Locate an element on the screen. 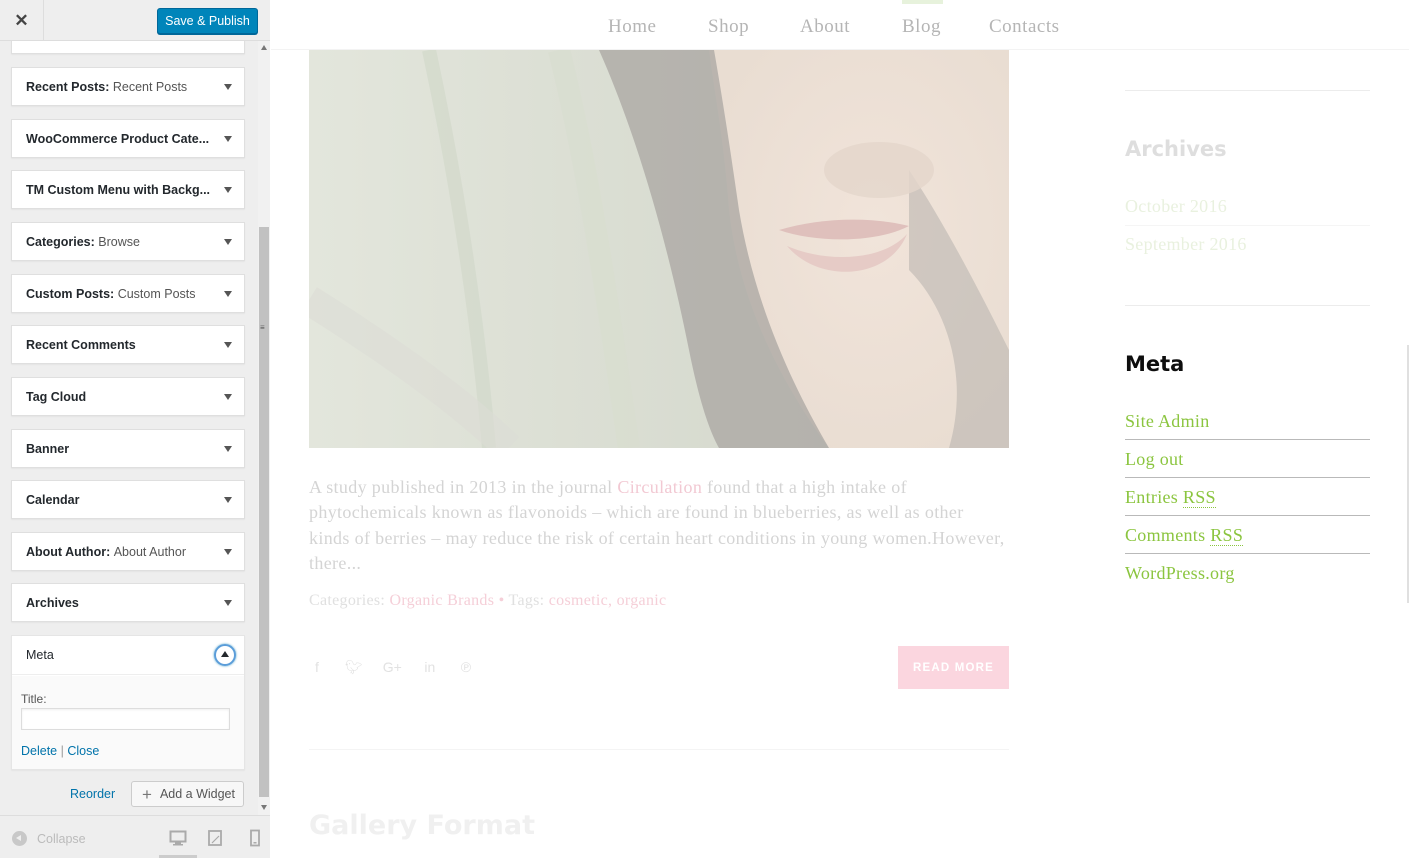  widget-recent-comments: Recent Comments is located at coordinates (128, 344).